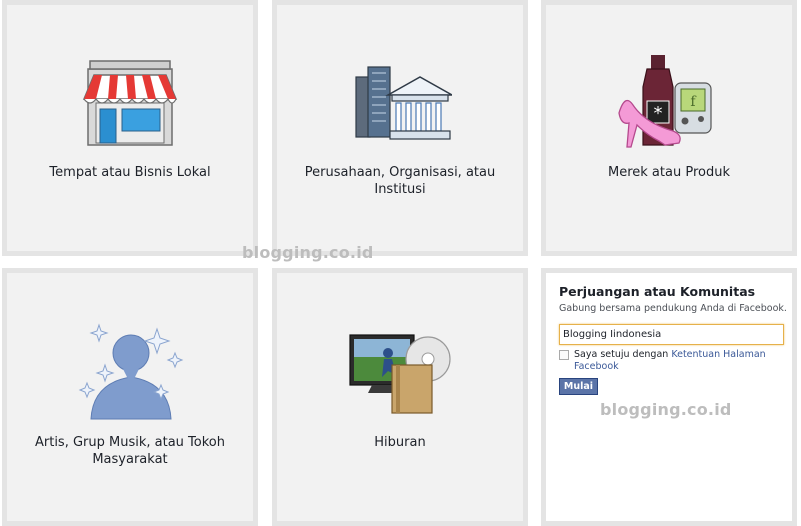 This screenshot has width=801, height=526. I want to click on entertainment-icon, so click(400, 374).